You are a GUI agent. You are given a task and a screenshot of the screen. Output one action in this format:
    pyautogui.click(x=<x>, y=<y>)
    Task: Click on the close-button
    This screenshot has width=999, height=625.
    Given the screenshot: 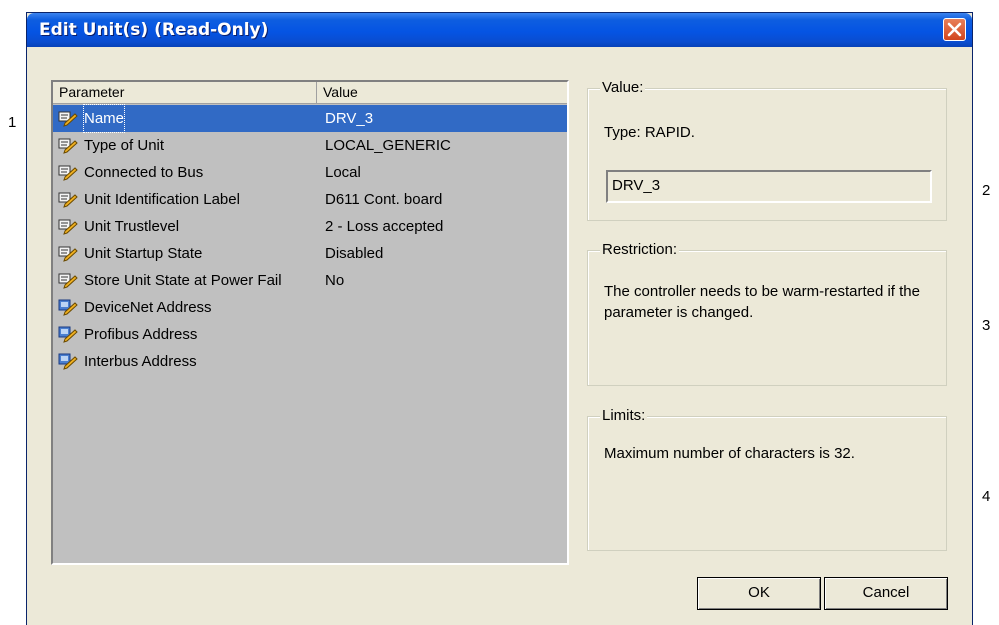 What is the action you would take?
    pyautogui.click(x=954, y=29)
    